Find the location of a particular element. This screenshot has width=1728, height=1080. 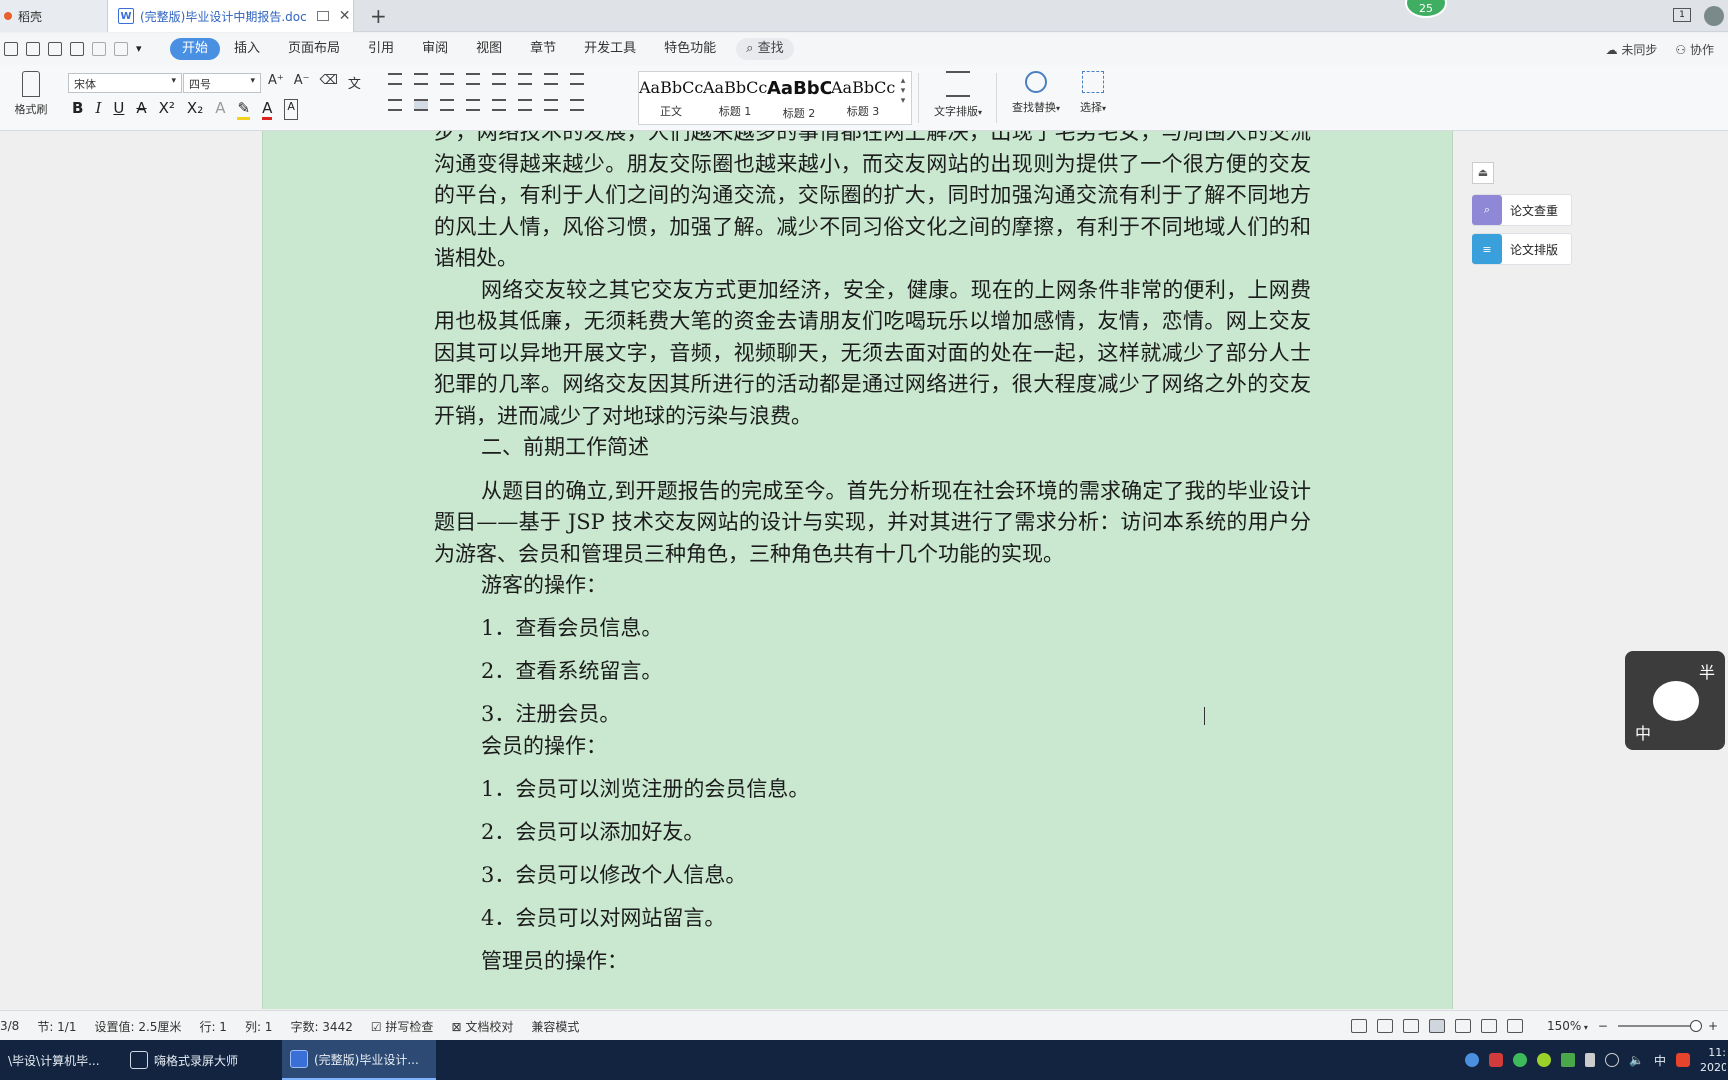

increase-indent-icon is located at coordinates (473, 79).